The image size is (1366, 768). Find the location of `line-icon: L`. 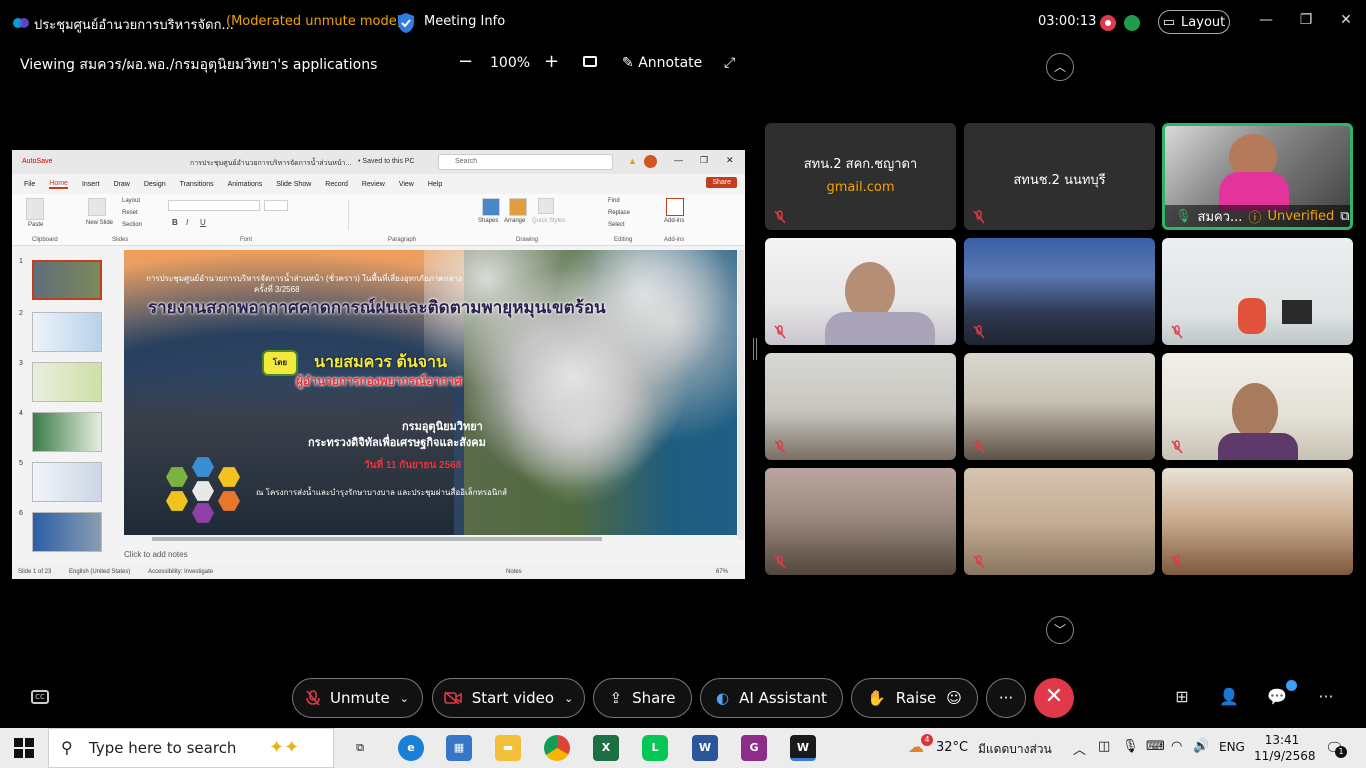

line-icon: L is located at coordinates (655, 748).